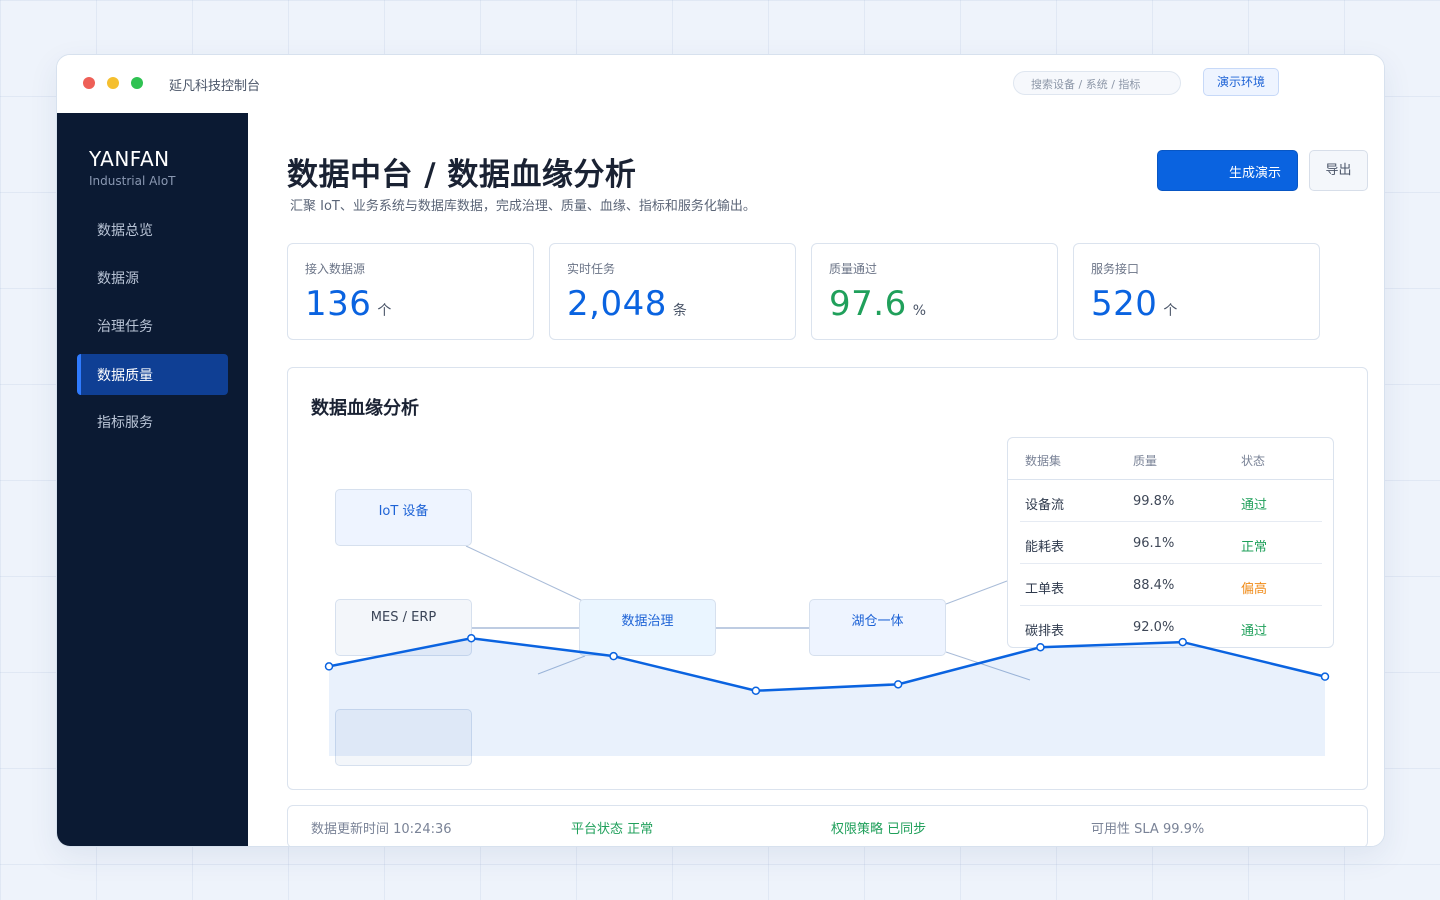  I want to click on title-bar: 延凡科技控制台 搜索设备 / 系统 / 指标 演示环境, so click(720, 84).